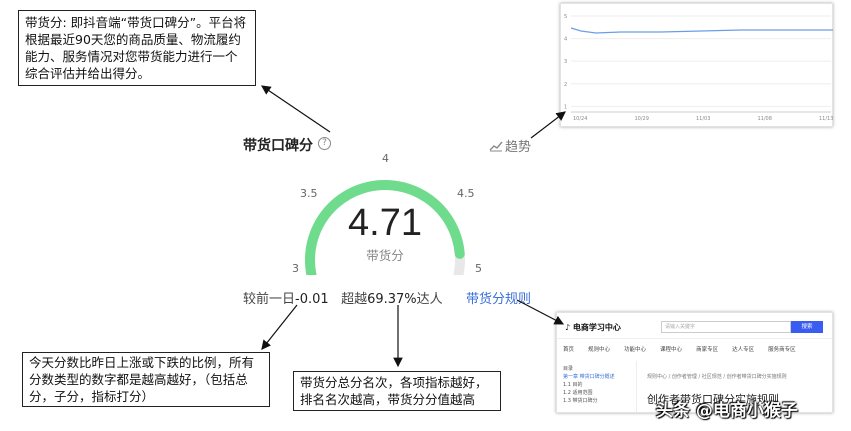  Describe the element at coordinates (568, 369) in the screenshot. I see `sidebar-title: 目录` at that location.